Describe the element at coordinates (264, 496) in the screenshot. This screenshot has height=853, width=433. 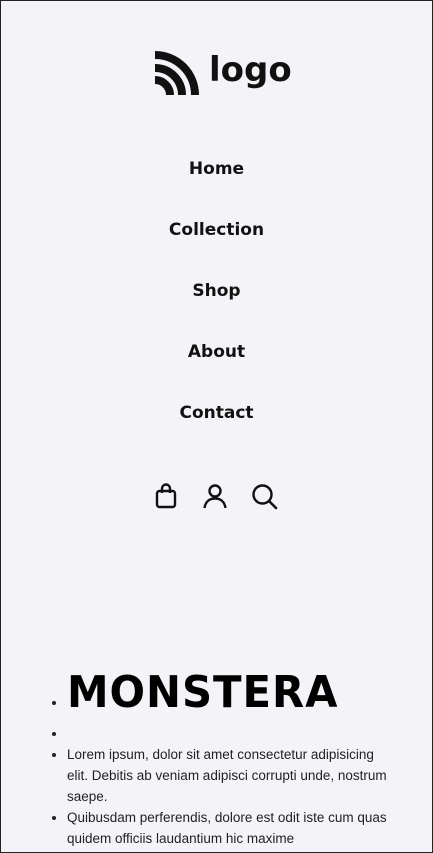
I see `search-icon` at that location.